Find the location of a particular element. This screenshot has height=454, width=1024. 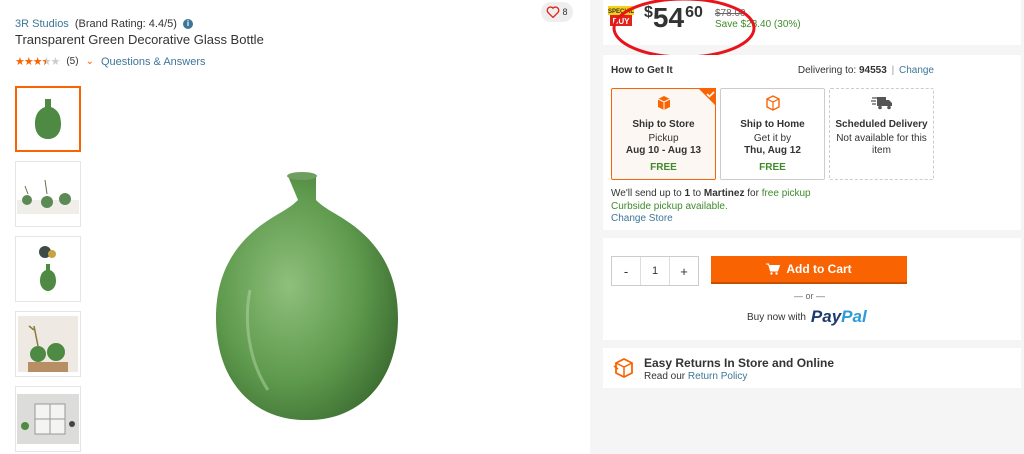

returns-box-icon is located at coordinates (623, 368).